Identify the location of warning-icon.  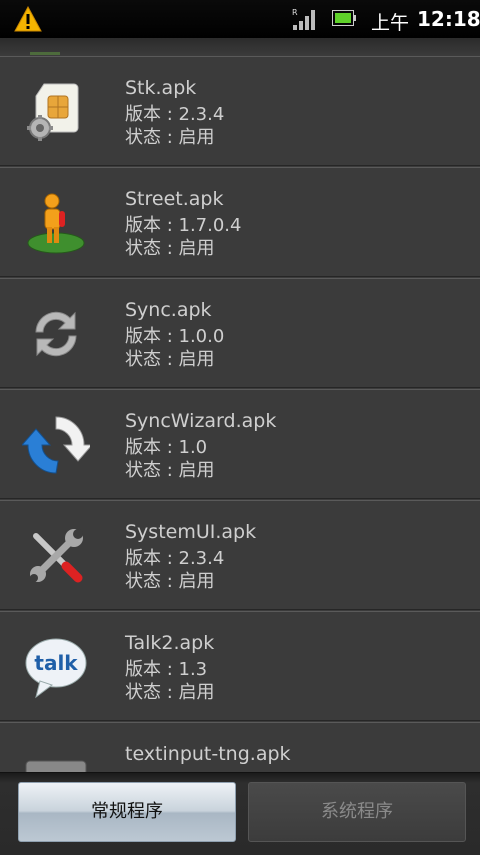
(28, 19).